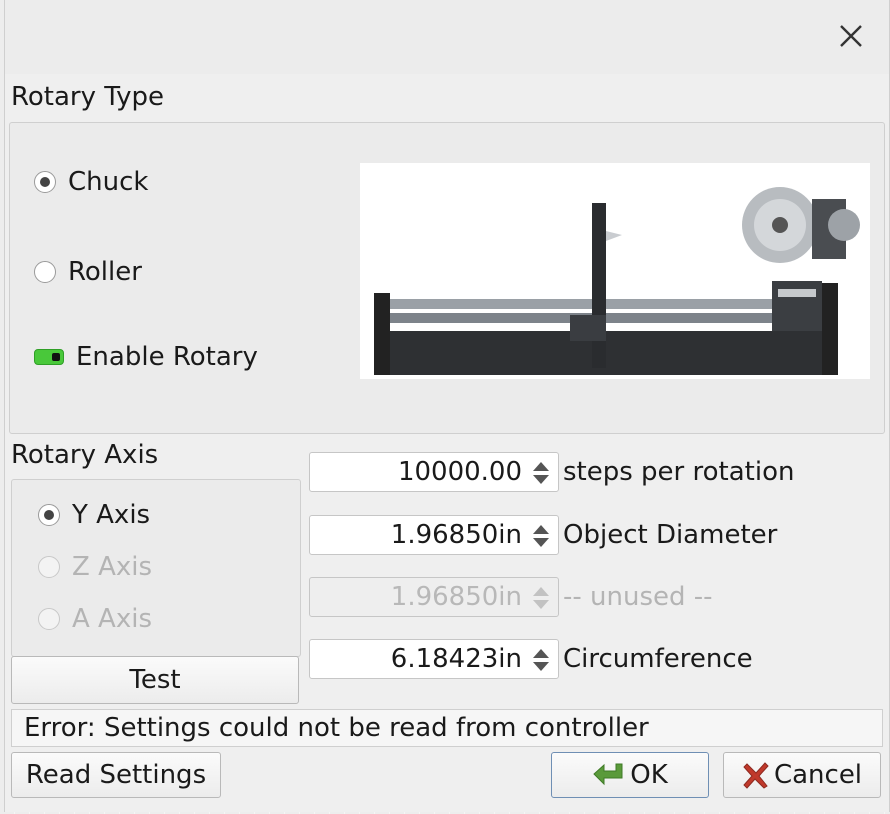 This screenshot has height=814, width=890. What do you see at coordinates (649, 775) in the screenshot?
I see `ok-label: OK` at bounding box center [649, 775].